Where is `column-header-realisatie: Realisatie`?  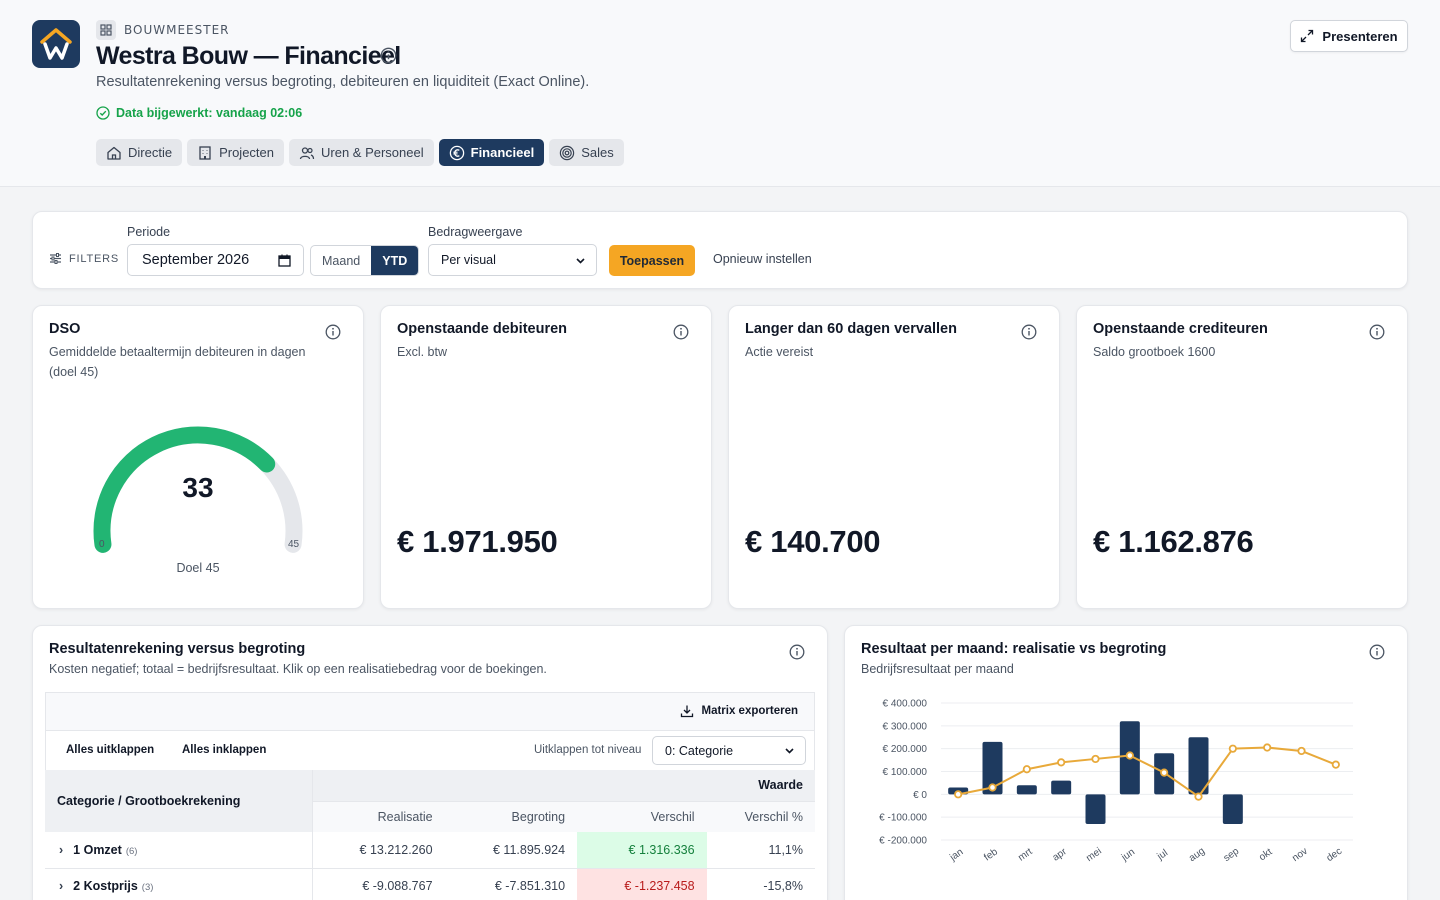 column-header-realisatie: Realisatie is located at coordinates (378, 816).